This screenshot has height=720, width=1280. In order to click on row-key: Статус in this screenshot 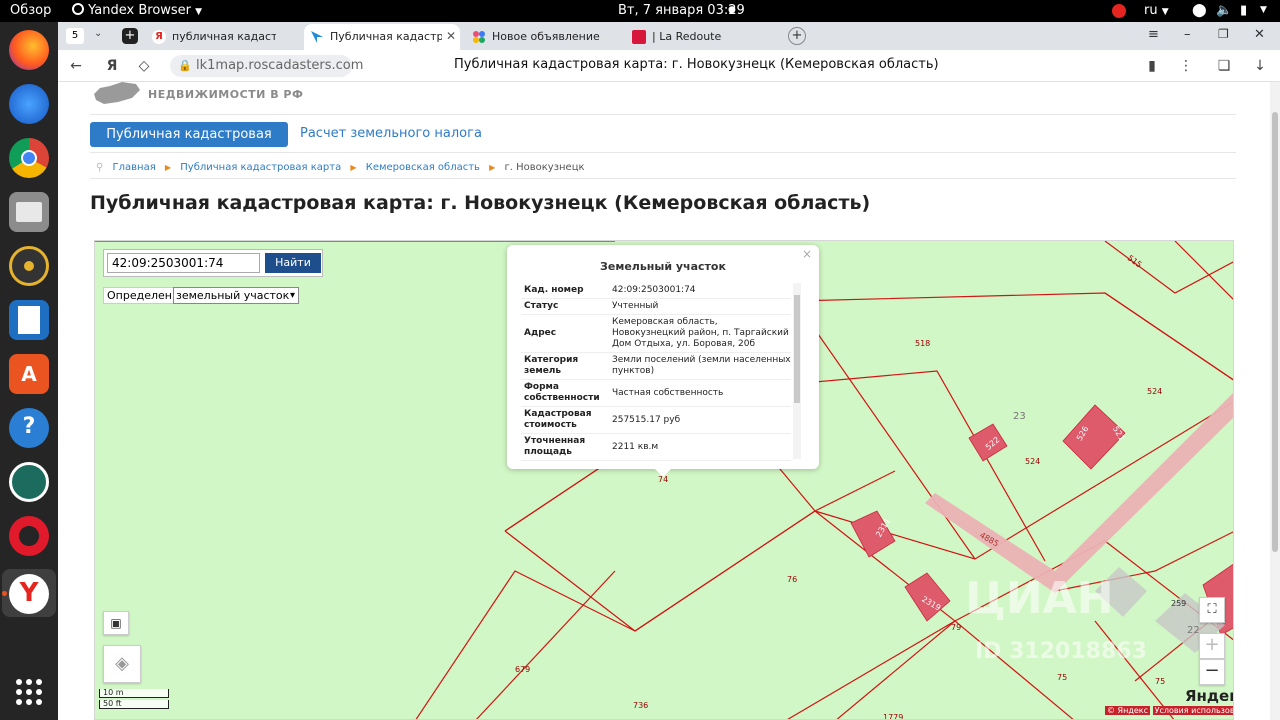, I will do `click(565, 306)`.